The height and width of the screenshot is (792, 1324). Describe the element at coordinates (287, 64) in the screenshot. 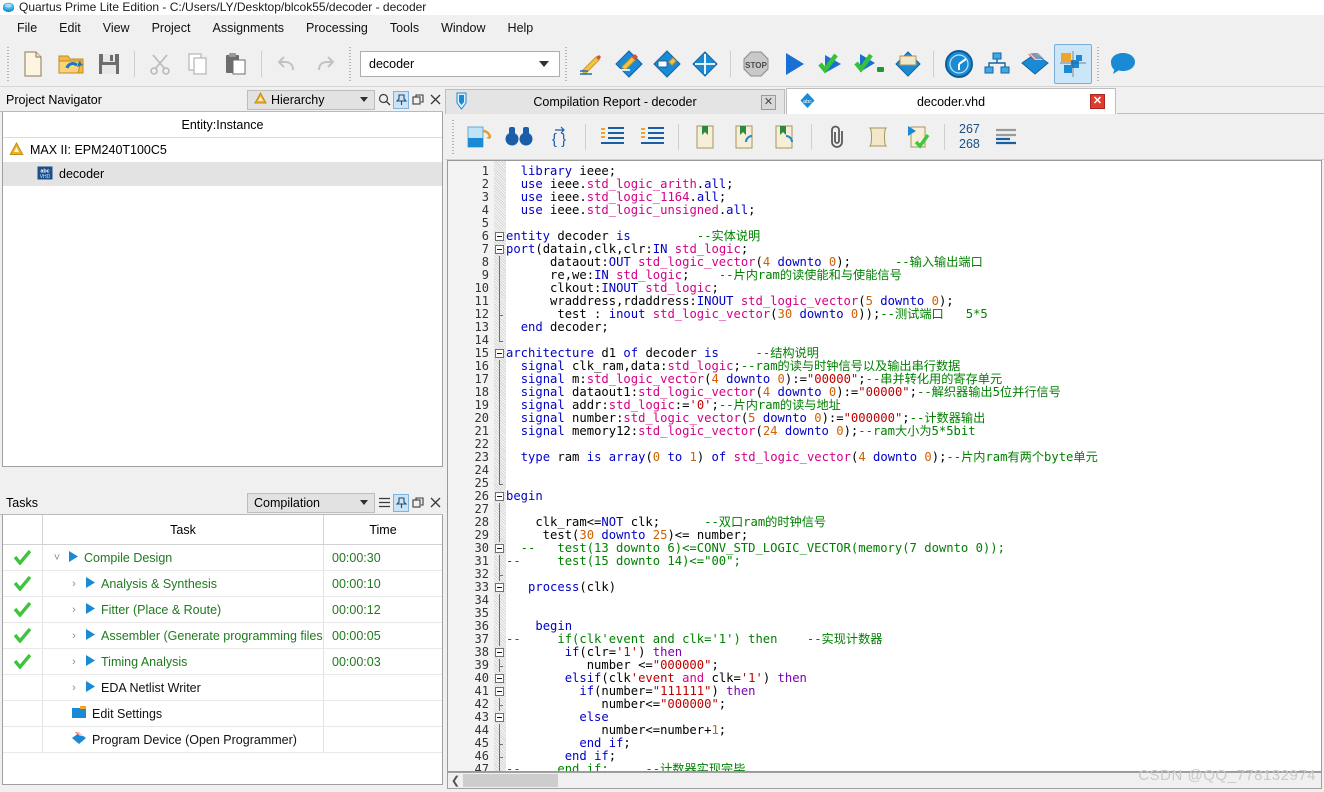

I see `undo-icon` at that location.